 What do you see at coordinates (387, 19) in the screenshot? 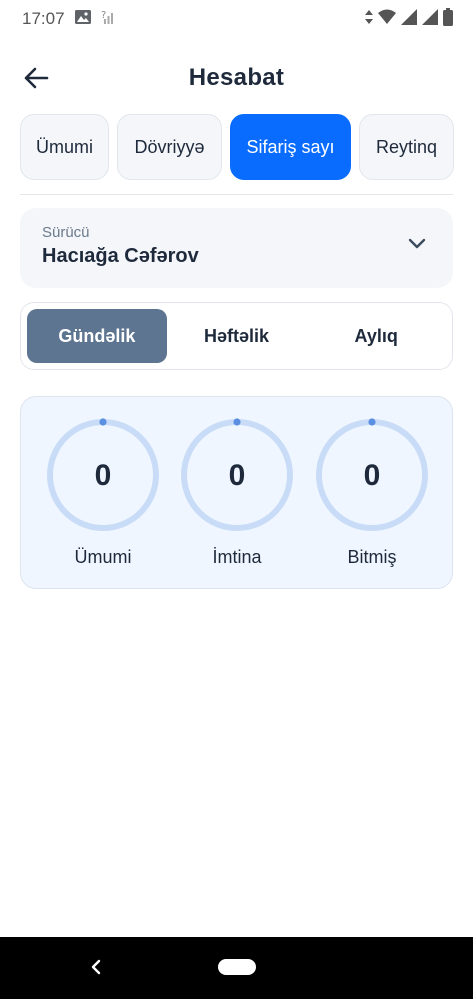
I see `wifi-icon` at bounding box center [387, 19].